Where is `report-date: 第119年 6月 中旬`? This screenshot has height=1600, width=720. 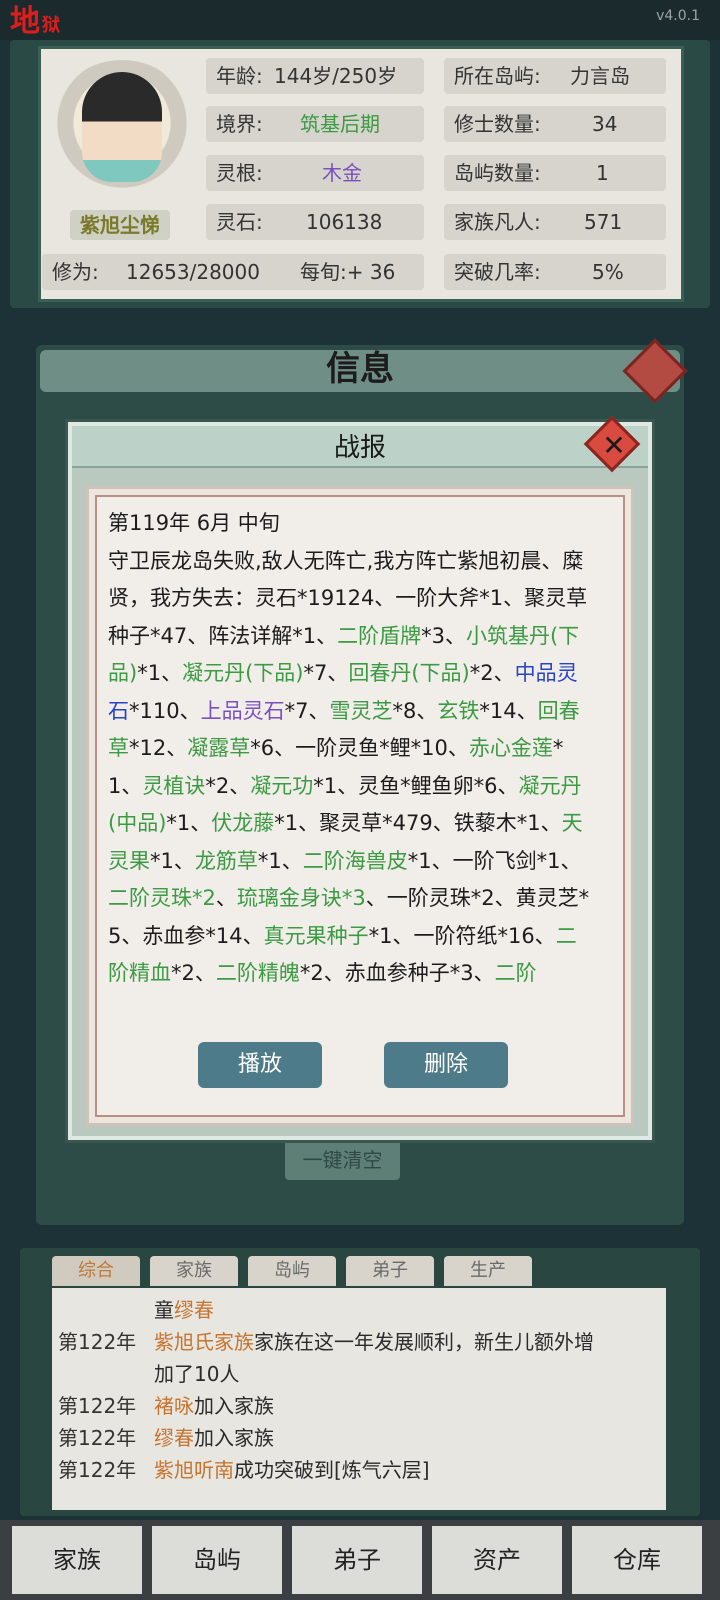 report-date: 第119年 6月 中旬 is located at coordinates (194, 523).